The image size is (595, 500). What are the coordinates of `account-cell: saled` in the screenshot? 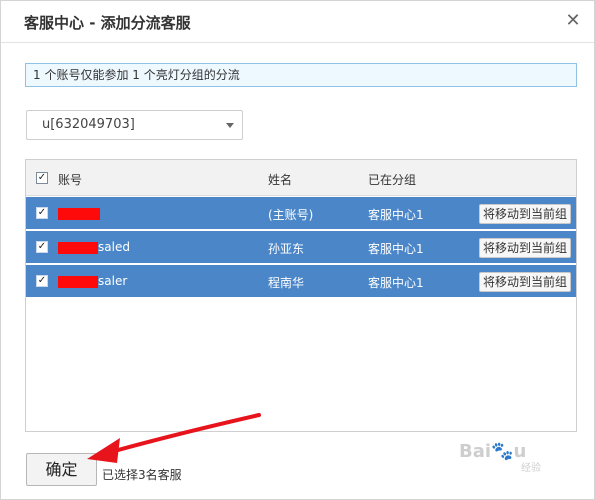 It's located at (94, 247).